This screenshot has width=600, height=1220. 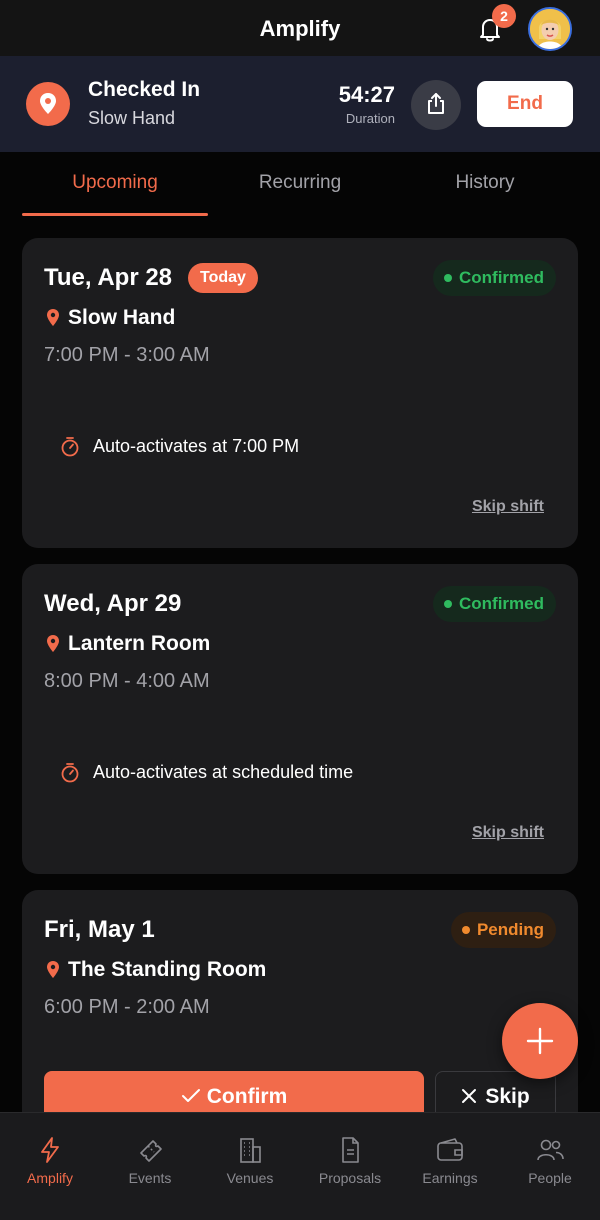 What do you see at coordinates (300, 104) in the screenshot?
I see `checked-in-banner: Checked In Slow Hand 54:27 Duration End` at bounding box center [300, 104].